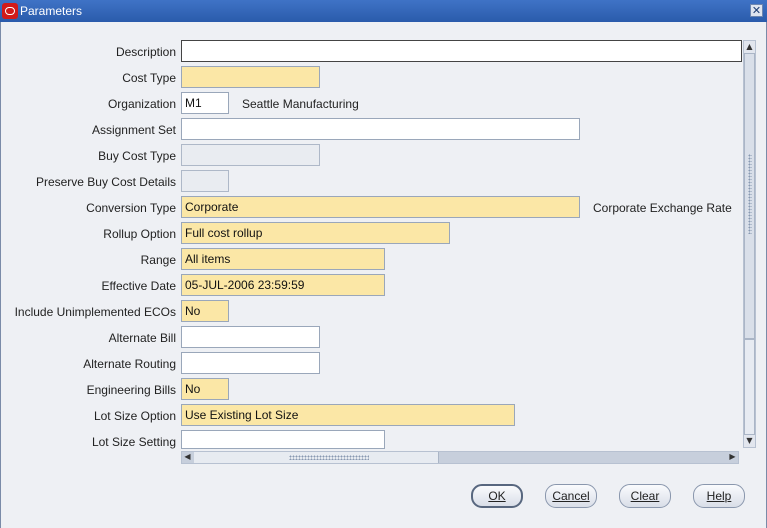 This screenshot has height=528, width=767. Describe the element at coordinates (134, 416) in the screenshot. I see `lot-size-option-label: Lot Size Option` at that location.